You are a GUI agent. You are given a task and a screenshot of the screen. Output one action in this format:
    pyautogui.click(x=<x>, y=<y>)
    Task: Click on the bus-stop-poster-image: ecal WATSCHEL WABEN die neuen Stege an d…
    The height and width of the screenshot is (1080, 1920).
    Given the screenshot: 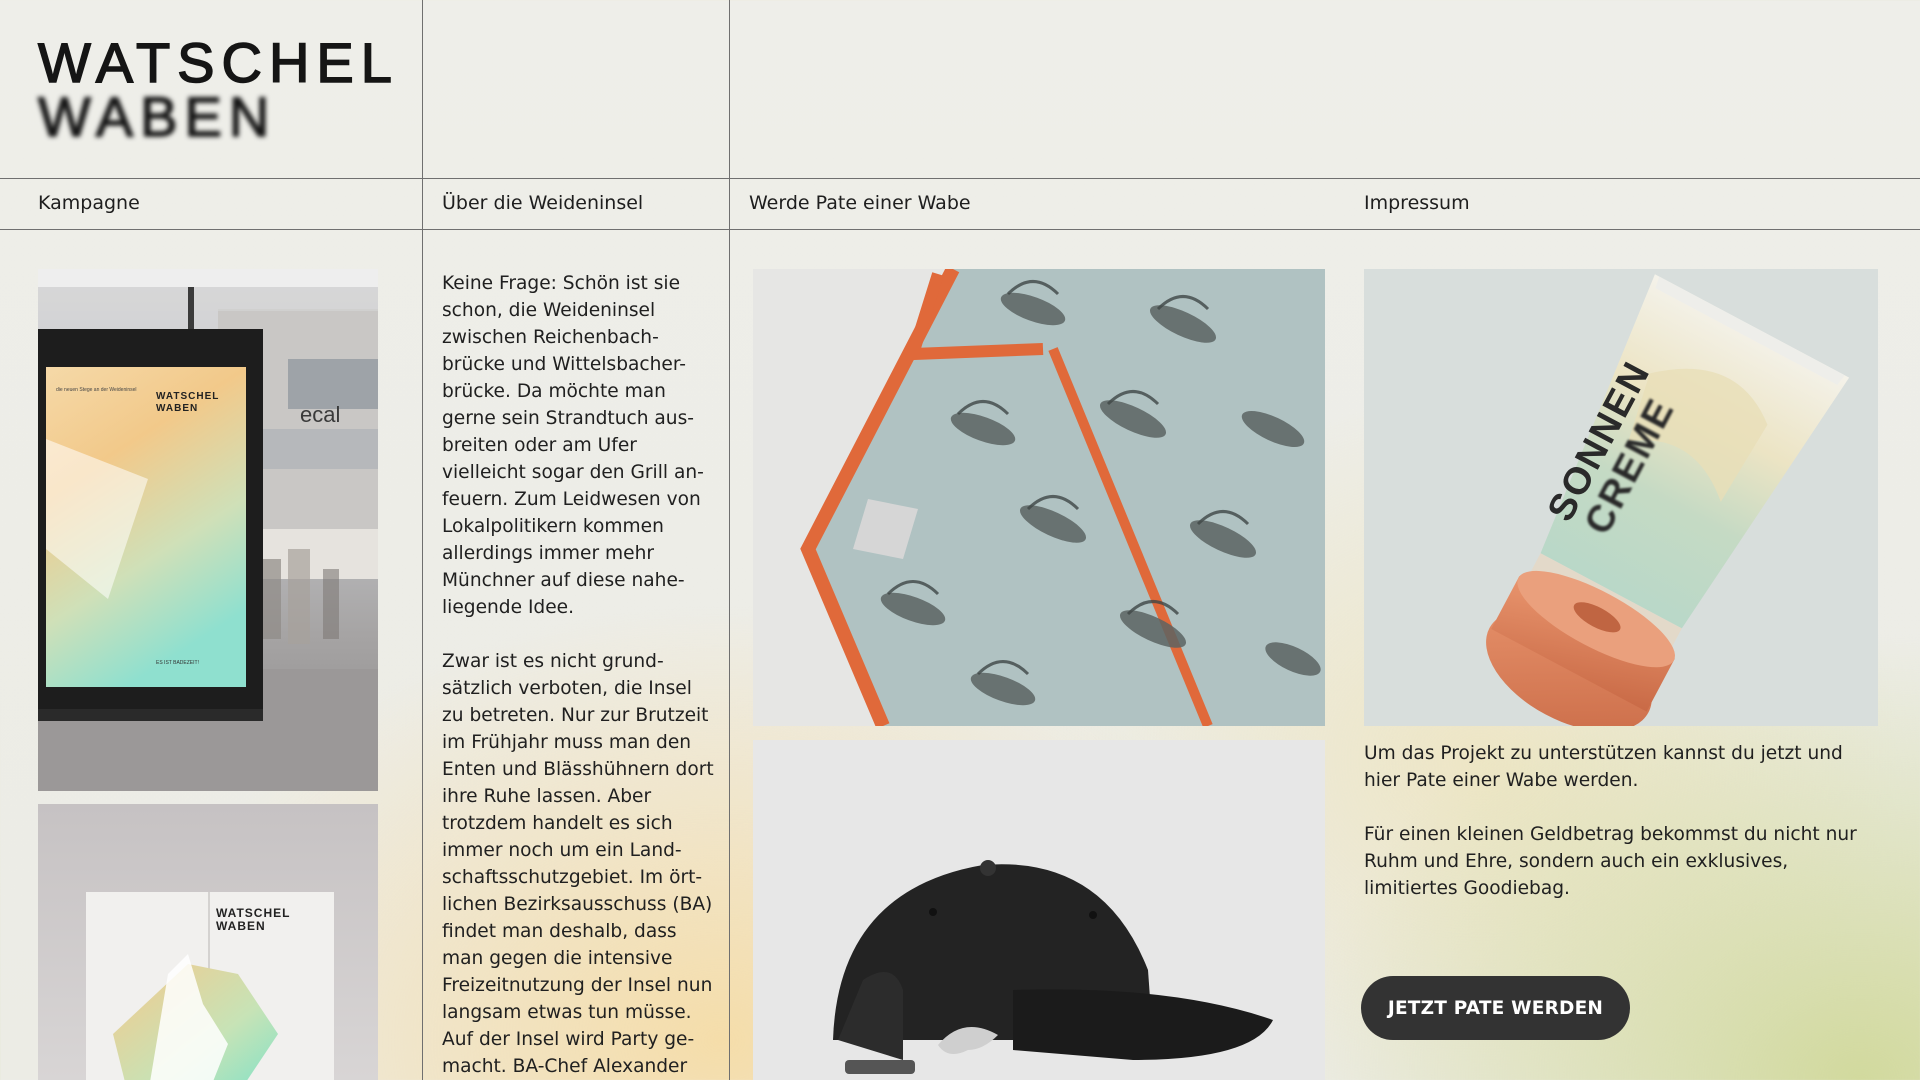 What is the action you would take?
    pyautogui.click(x=208, y=530)
    